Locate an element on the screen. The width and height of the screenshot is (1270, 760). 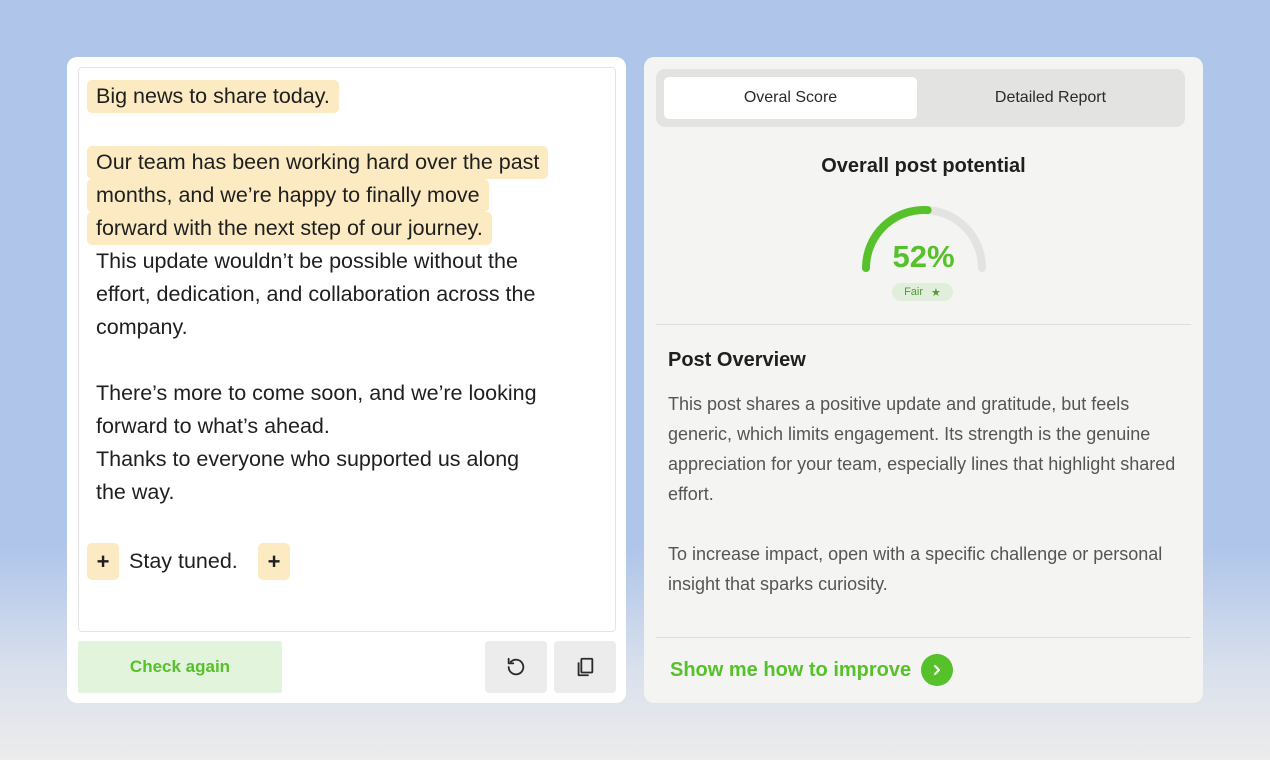
reset-icon is located at coordinates (516, 666).